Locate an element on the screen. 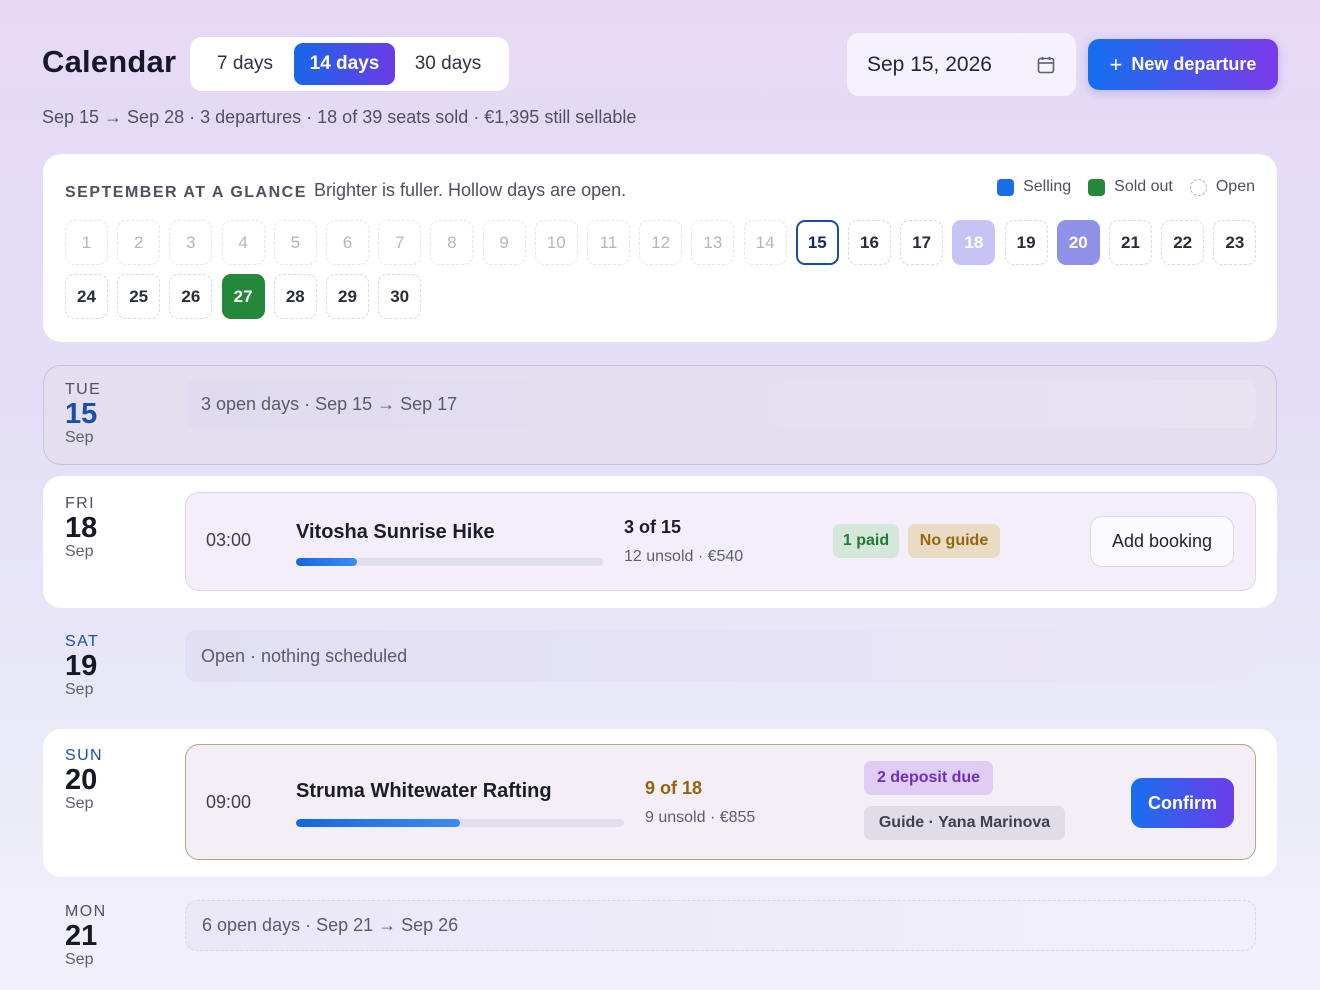  weekday: MON is located at coordinates (86, 911).